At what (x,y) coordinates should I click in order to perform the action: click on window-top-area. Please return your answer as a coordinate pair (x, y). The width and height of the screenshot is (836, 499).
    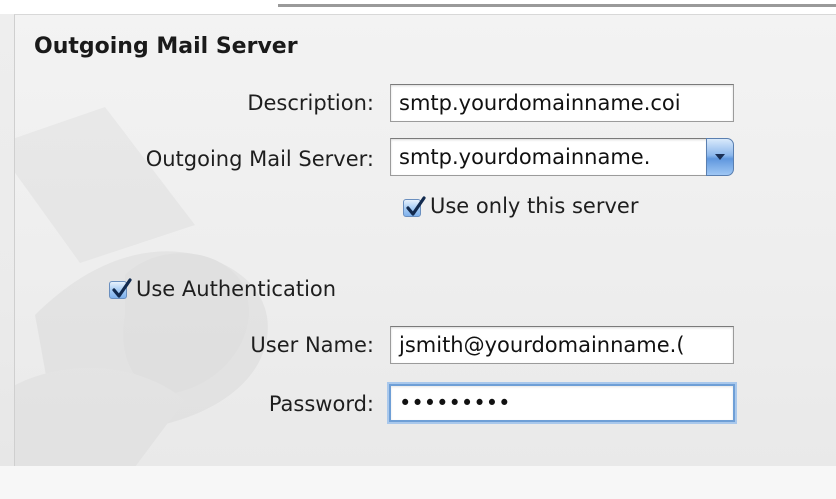
    Looking at the image, I should click on (418, 7).